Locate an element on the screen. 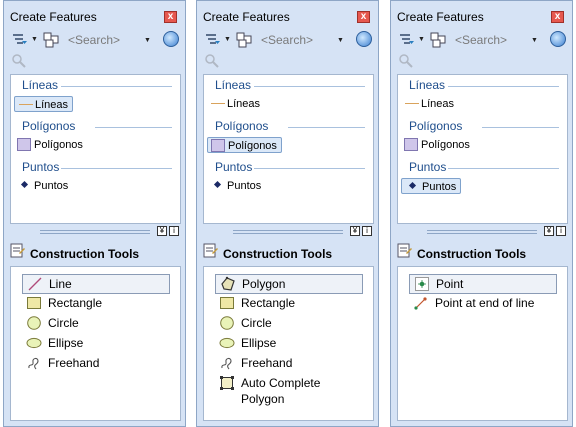  line-symbol-swatch is located at coordinates (218, 103).